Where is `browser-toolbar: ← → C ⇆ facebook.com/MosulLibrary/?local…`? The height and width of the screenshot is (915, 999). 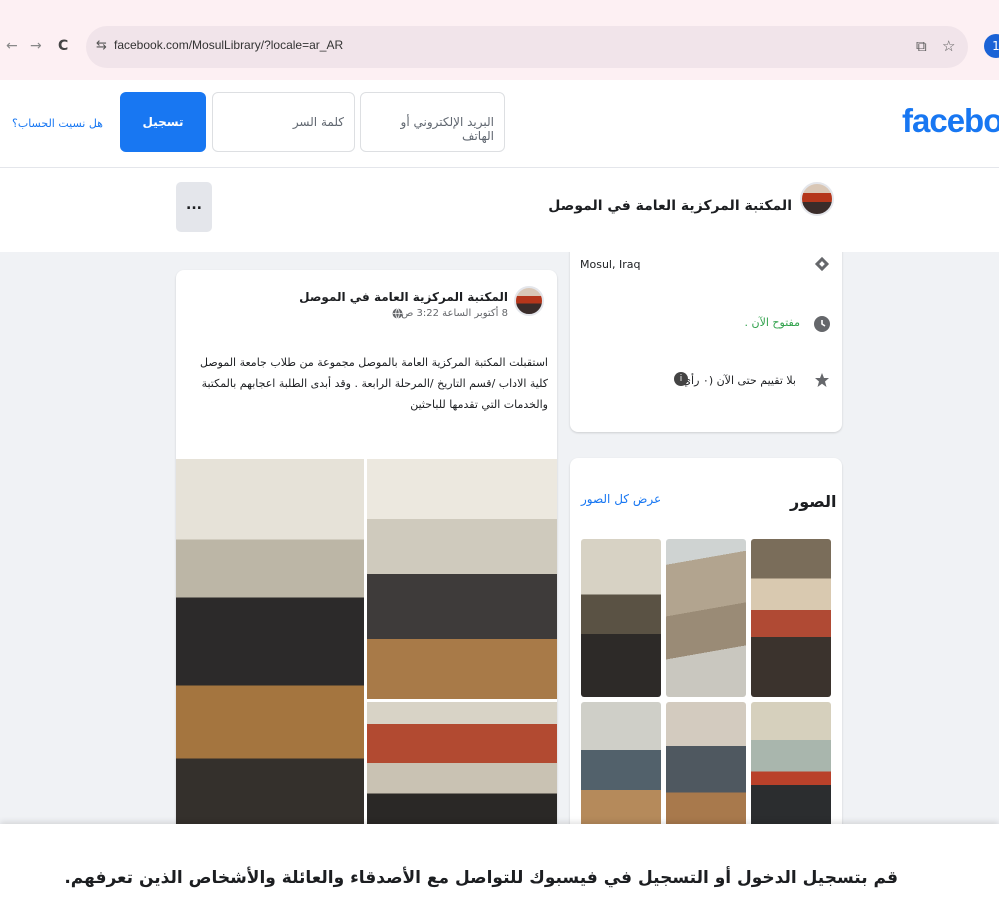
browser-toolbar: ← → C ⇆ facebook.com/MosulLibrary/?local… is located at coordinates (499, 40).